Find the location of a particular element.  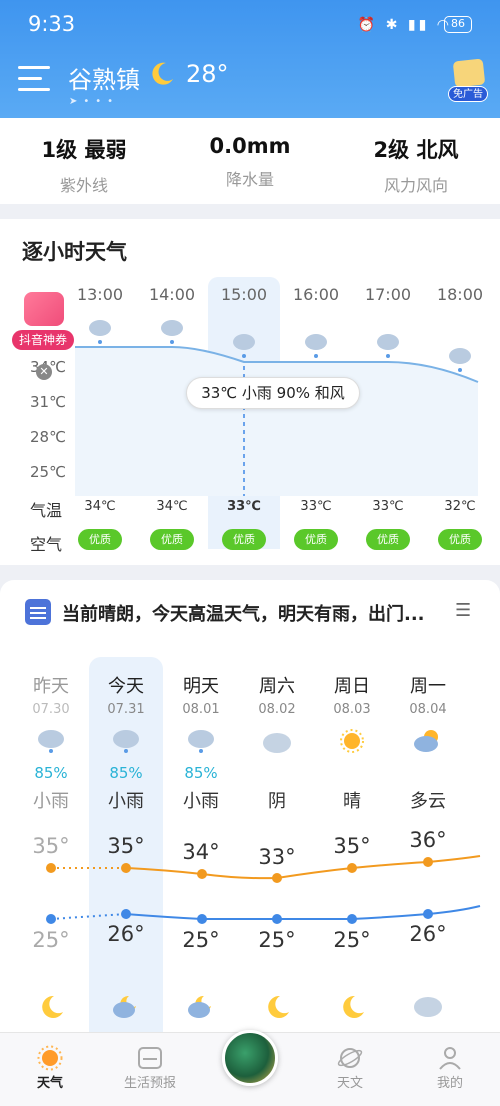

stat-value: 1级 最弱 is located at coordinates (84, 150).